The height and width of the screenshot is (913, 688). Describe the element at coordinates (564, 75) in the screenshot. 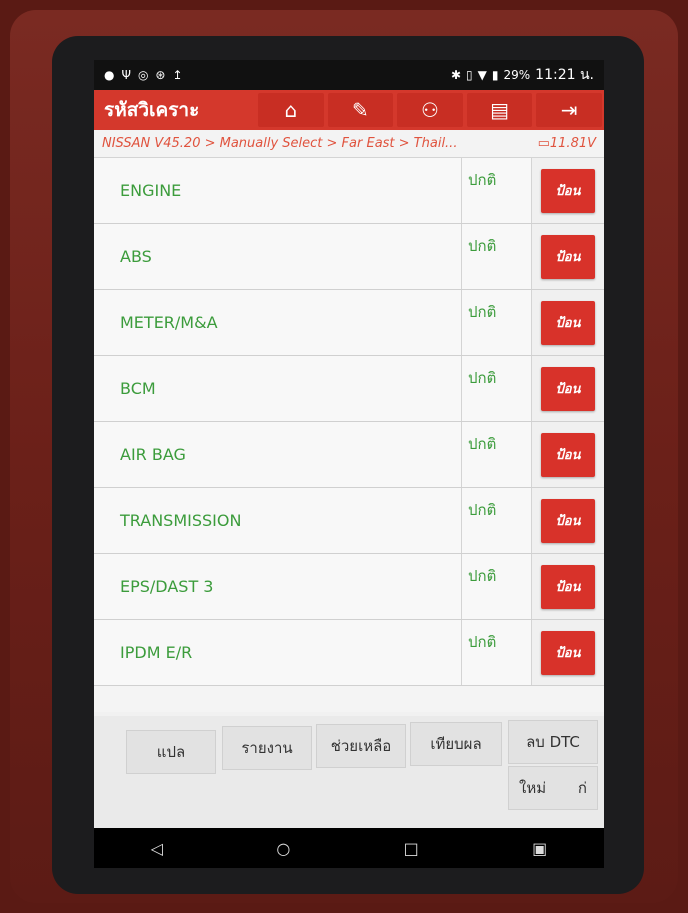

I see `clock: 11:21 น.` at that location.